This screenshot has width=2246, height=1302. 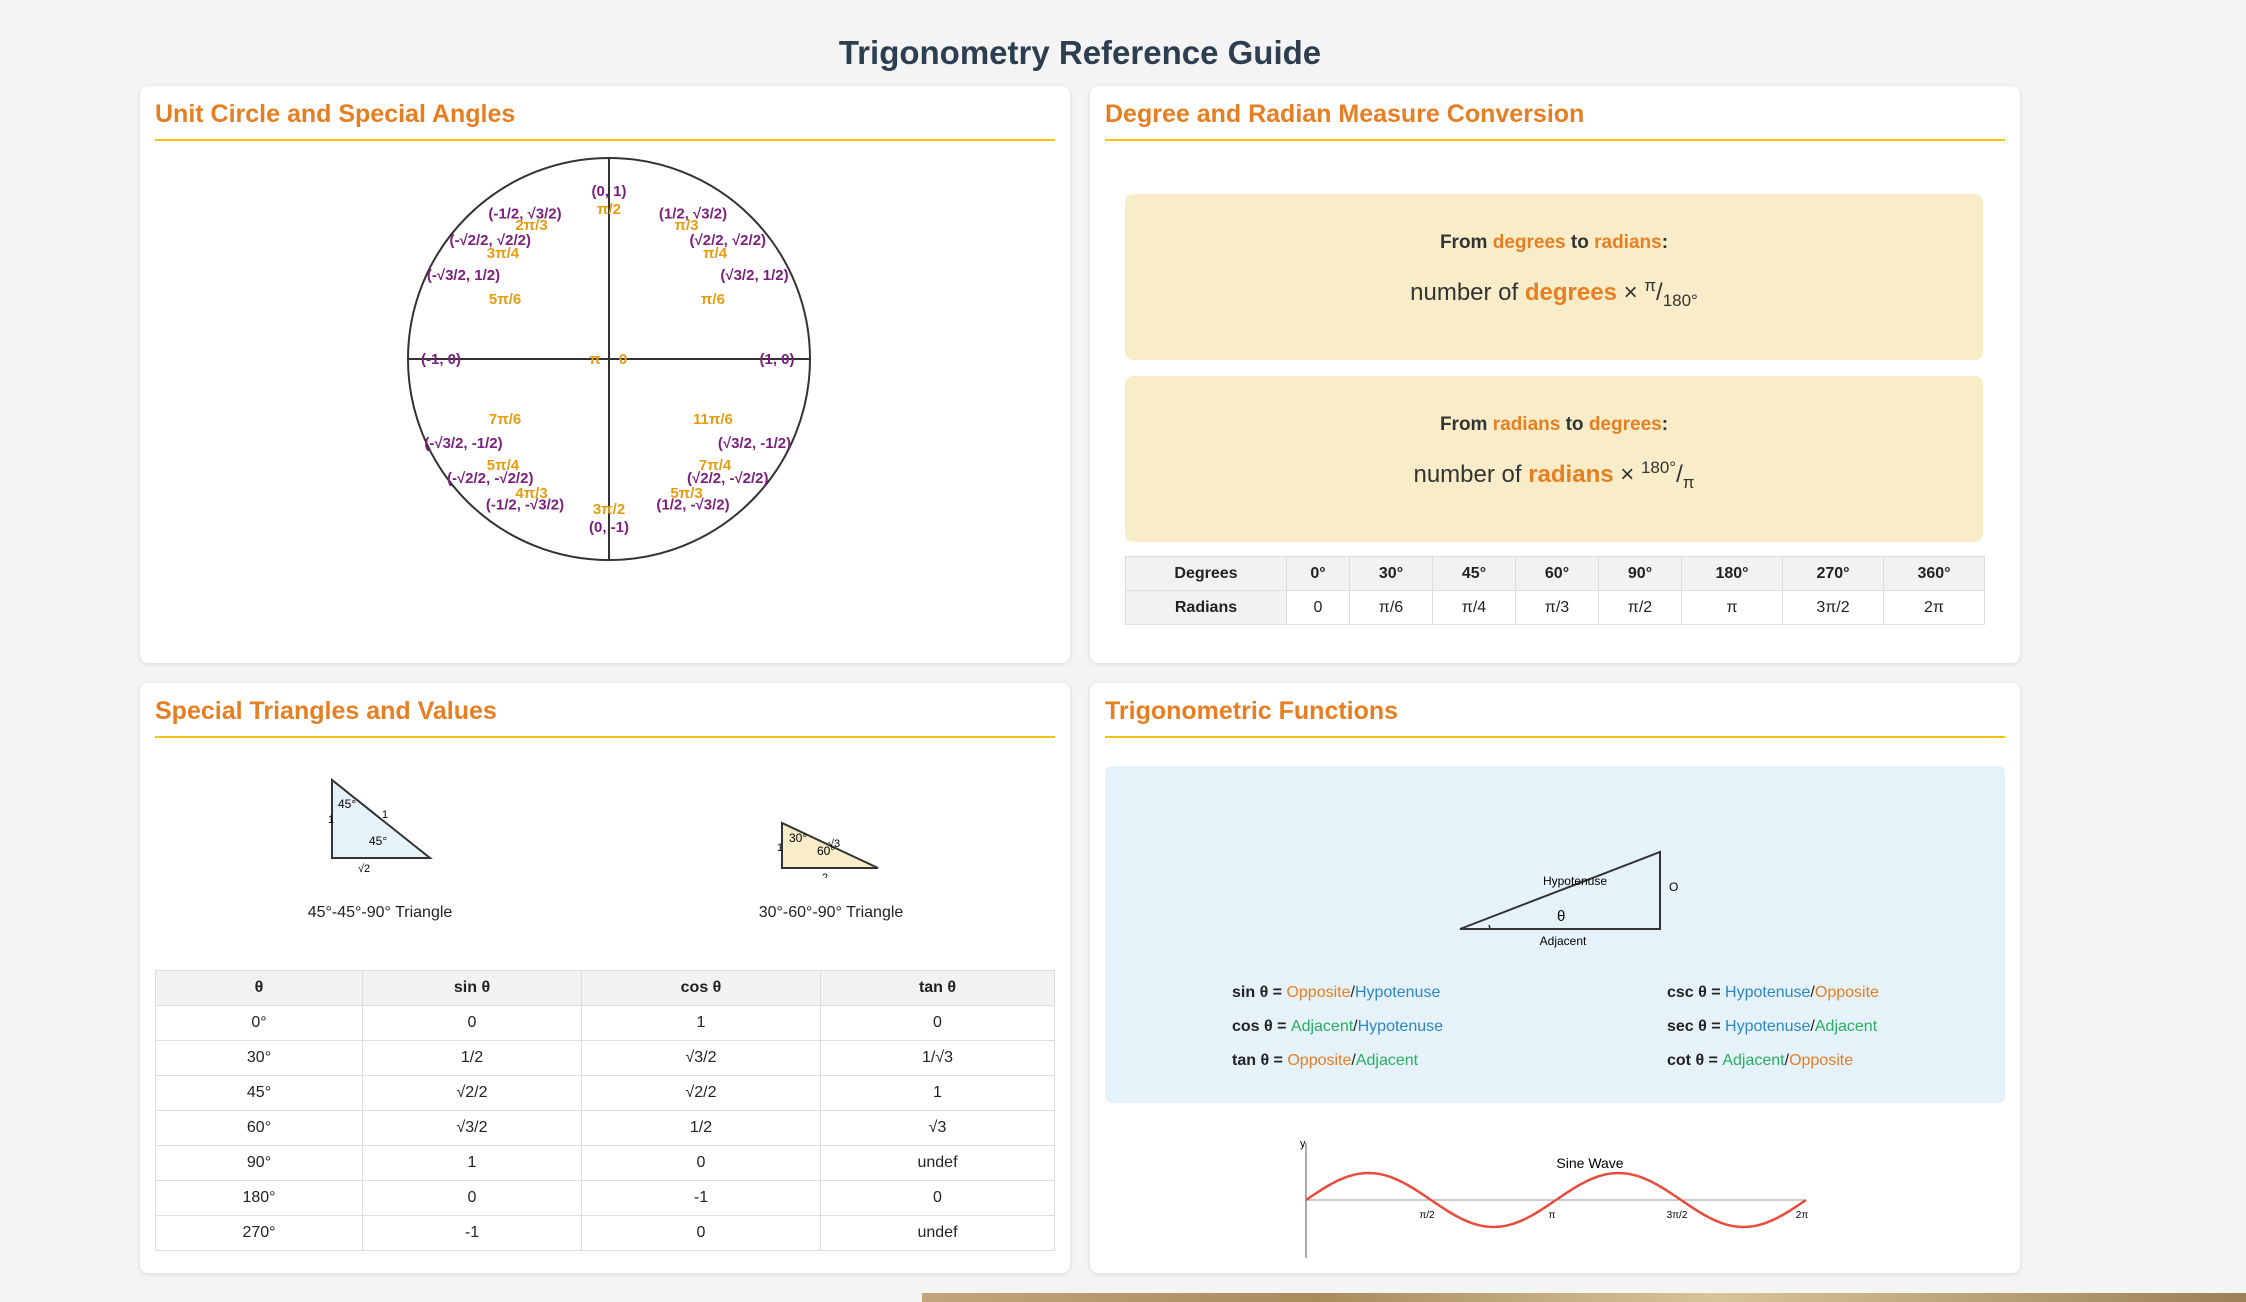 What do you see at coordinates (937, 988) in the screenshot?
I see `header-tan: tan θ` at bounding box center [937, 988].